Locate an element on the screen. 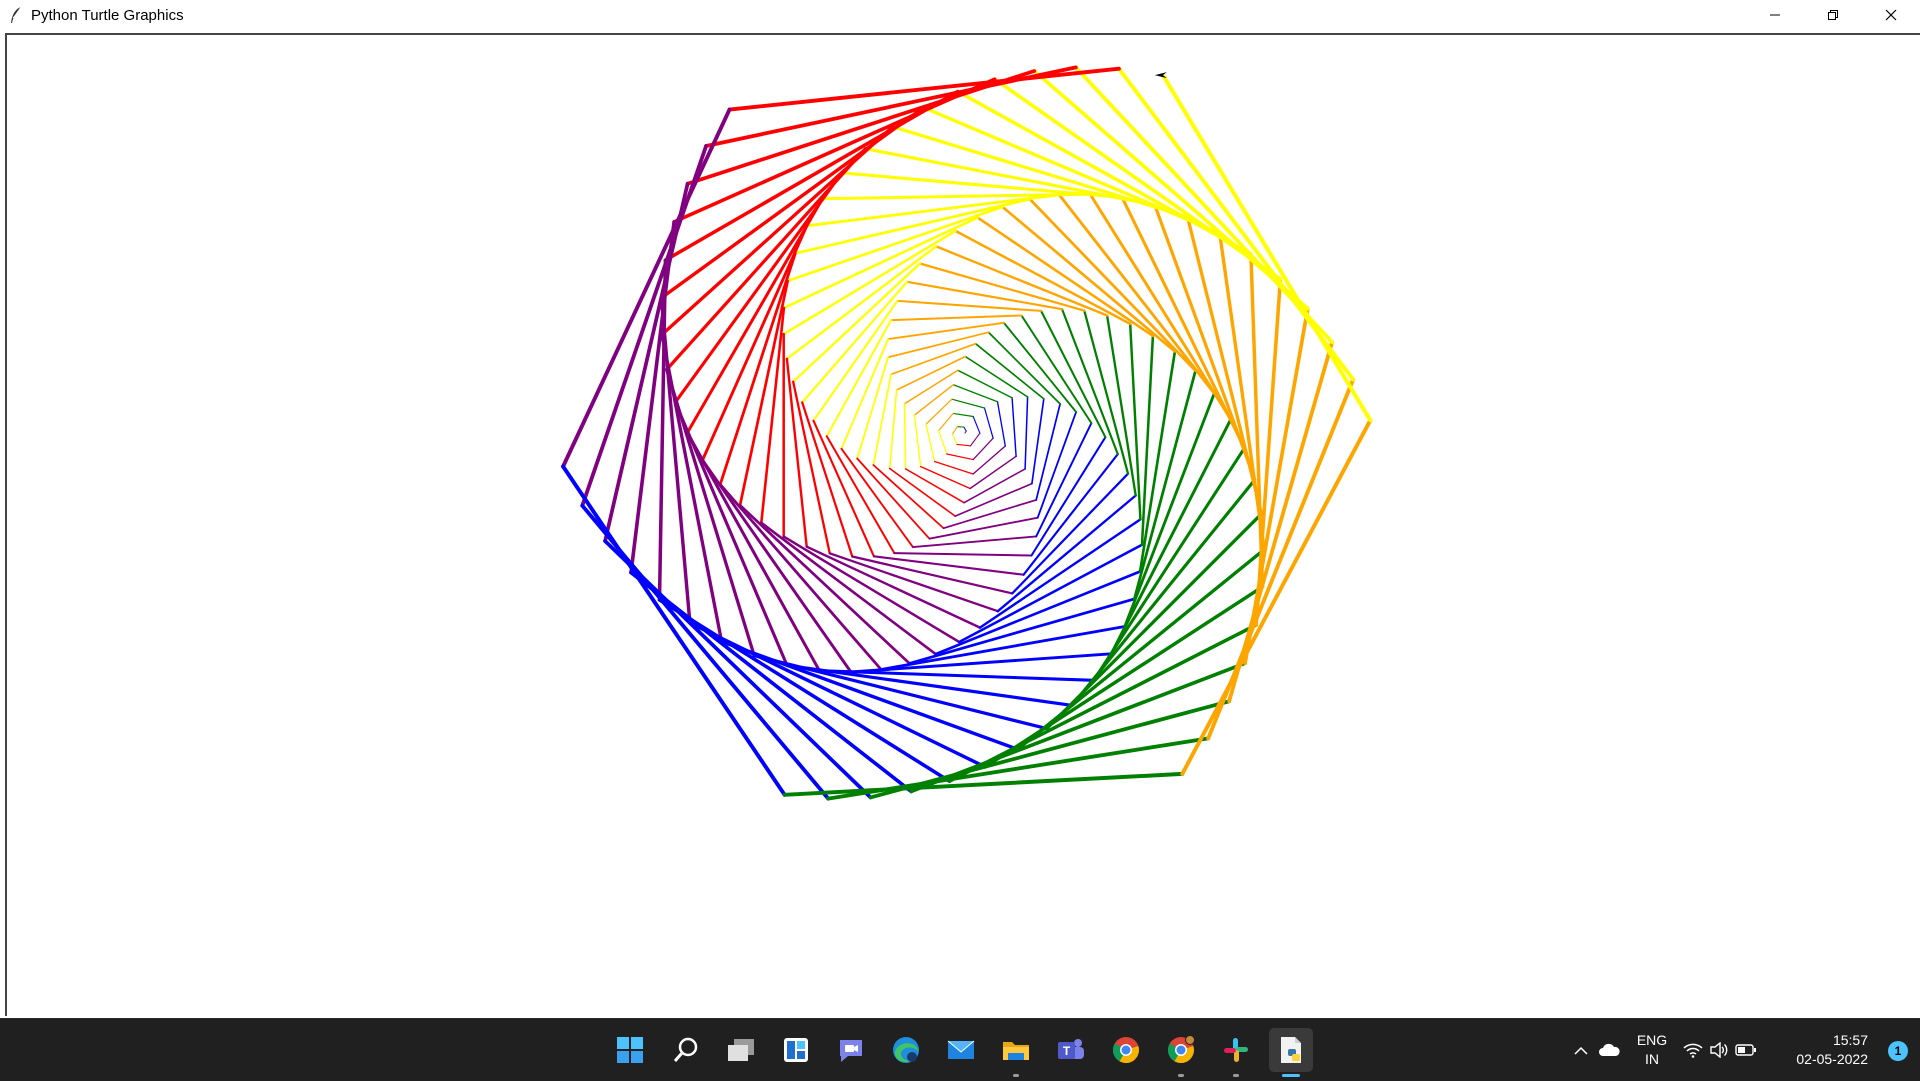  show-hidden-icons-button is located at coordinates (1581, 1050).